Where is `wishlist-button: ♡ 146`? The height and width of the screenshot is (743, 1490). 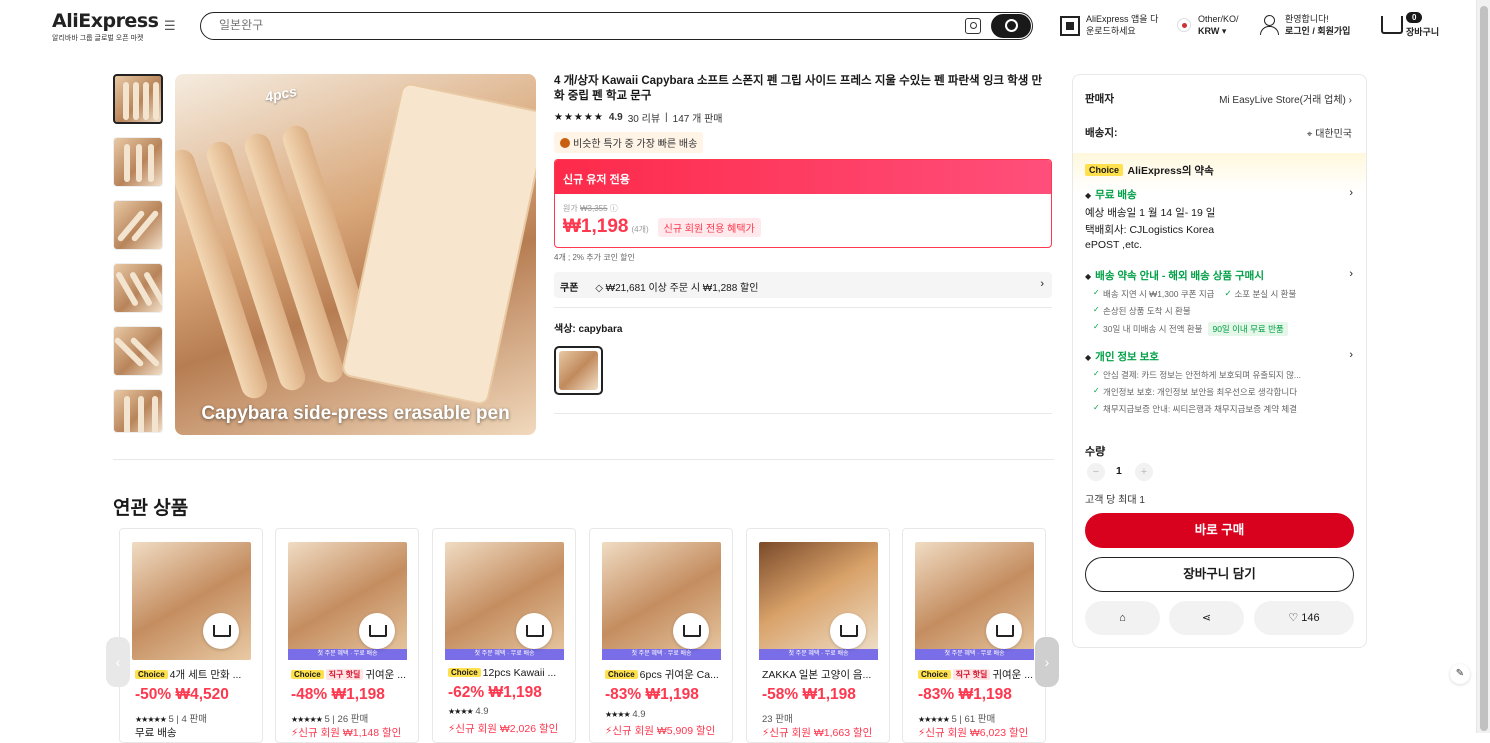
wishlist-button: ♡ 146 is located at coordinates (1304, 618).